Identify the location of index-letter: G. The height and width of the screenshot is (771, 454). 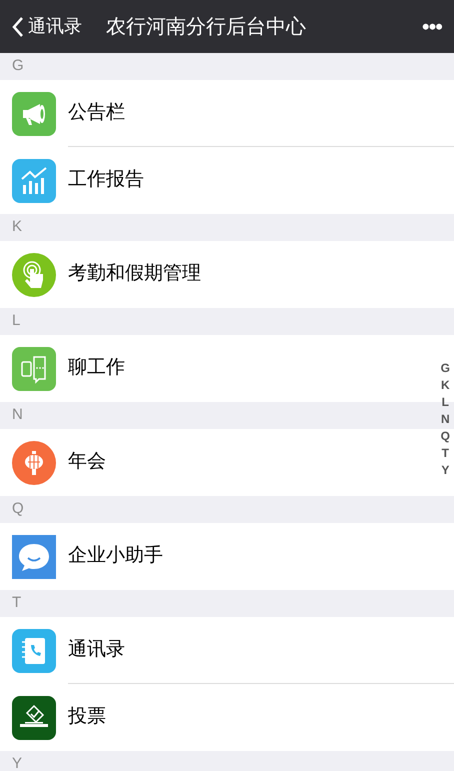
(445, 368).